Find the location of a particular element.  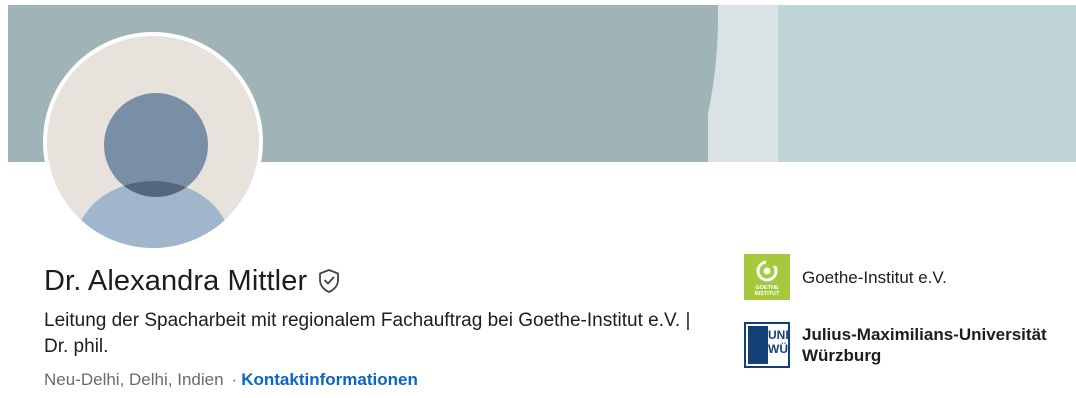

goethe-logo-text: GOETHE INSTITUT is located at coordinates (767, 291).